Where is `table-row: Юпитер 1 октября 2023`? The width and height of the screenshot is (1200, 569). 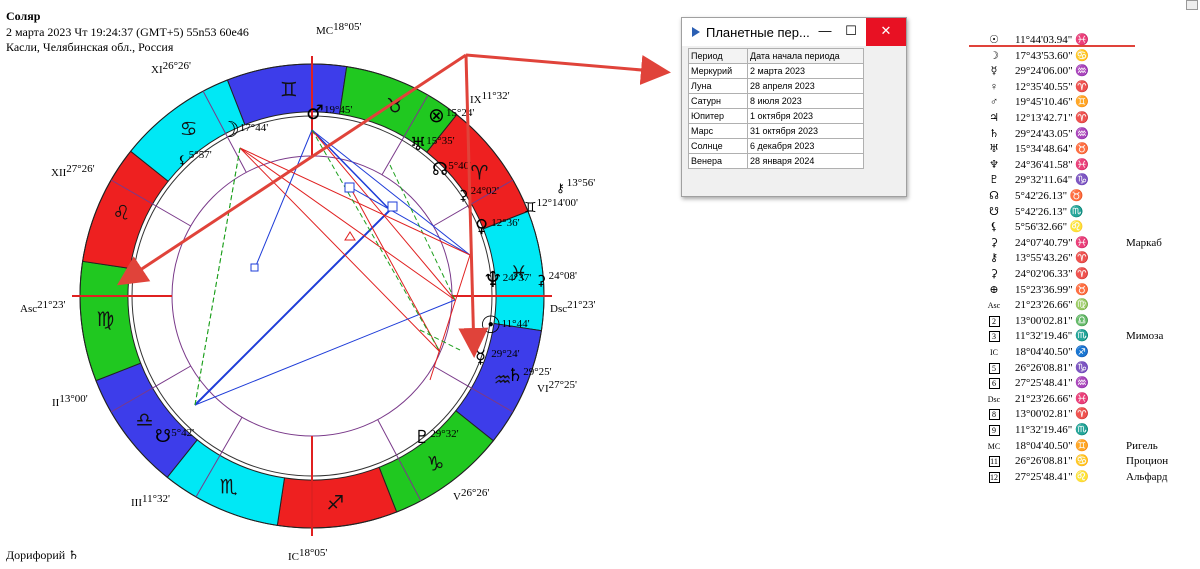
table-row: Юпитер 1 октября 2023 is located at coordinates (776, 116).